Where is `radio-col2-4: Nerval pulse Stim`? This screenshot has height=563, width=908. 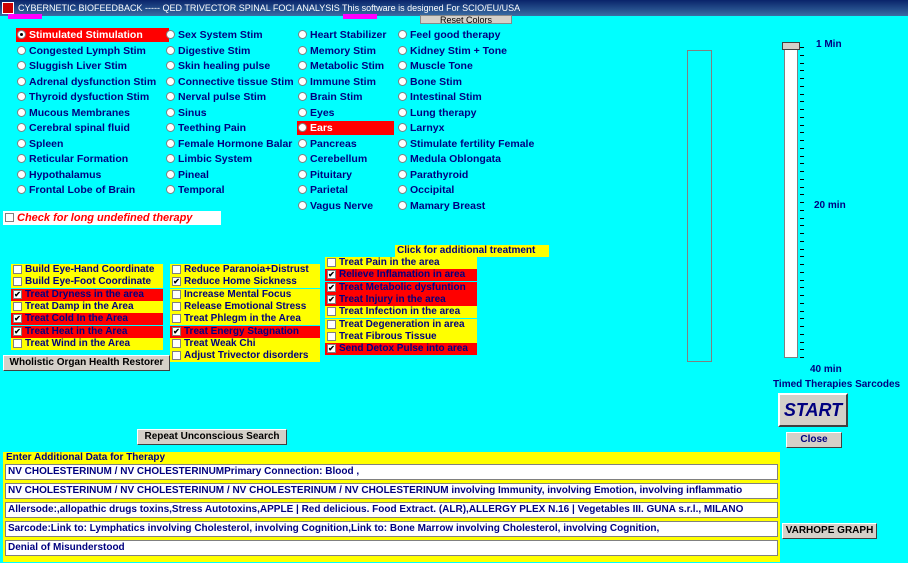
radio-col2-4: Nerval pulse Stim is located at coordinates (215, 97).